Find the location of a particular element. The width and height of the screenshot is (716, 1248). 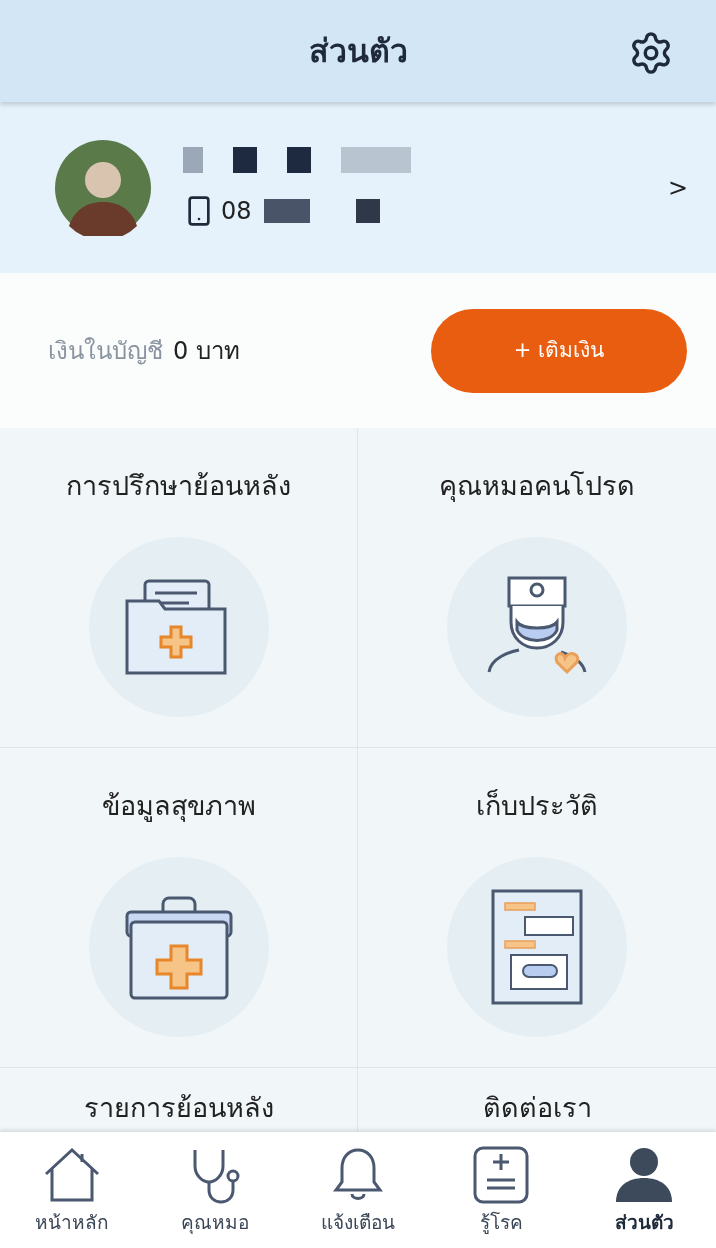

nav-tab: รู้โรค is located at coordinates (501, 1190).